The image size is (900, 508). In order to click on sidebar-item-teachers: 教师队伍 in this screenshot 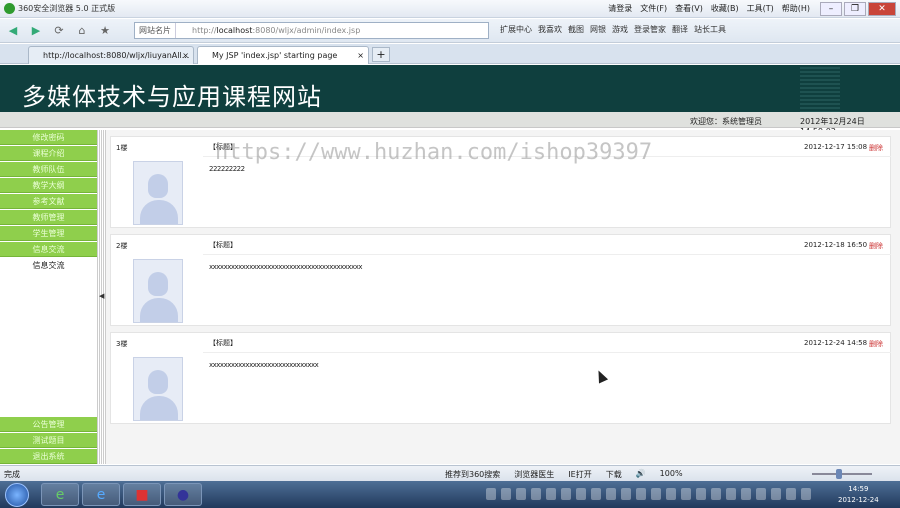, I will do `click(48, 169)`.